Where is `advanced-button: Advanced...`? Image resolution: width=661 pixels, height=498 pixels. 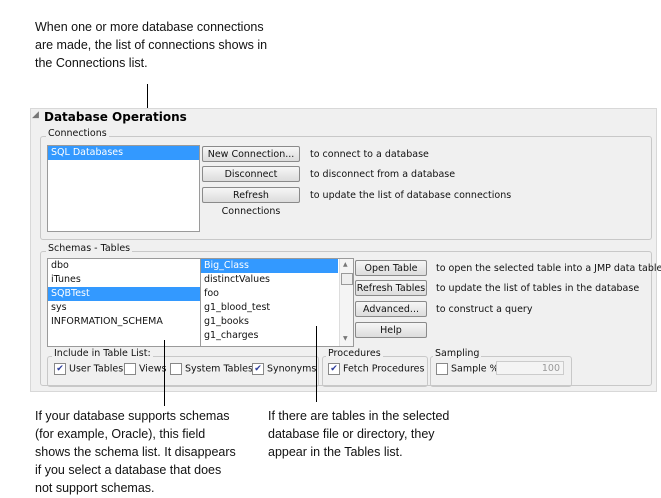
advanced-button: Advanced... is located at coordinates (391, 309).